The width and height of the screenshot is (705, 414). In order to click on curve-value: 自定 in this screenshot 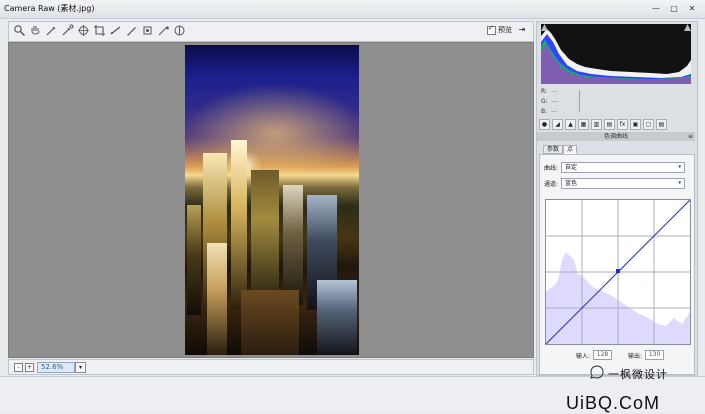, I will do `click(571, 167)`.